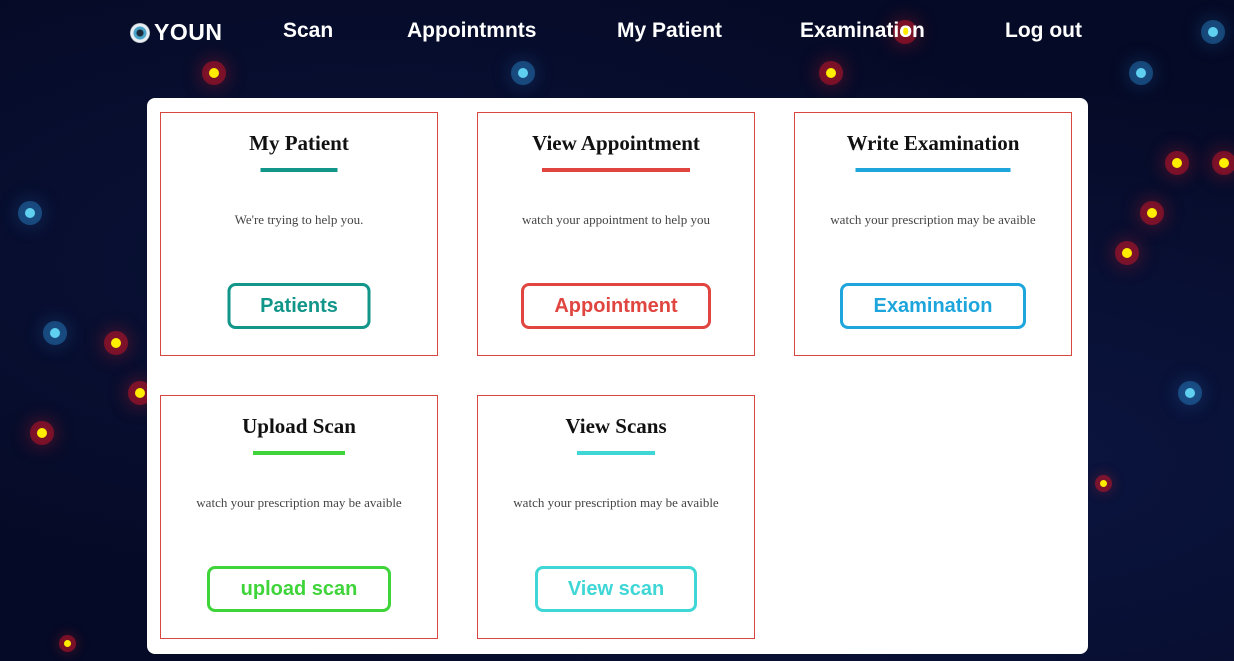  Describe the element at coordinates (188, 32) in the screenshot. I see `brand-name: YOUN` at that location.